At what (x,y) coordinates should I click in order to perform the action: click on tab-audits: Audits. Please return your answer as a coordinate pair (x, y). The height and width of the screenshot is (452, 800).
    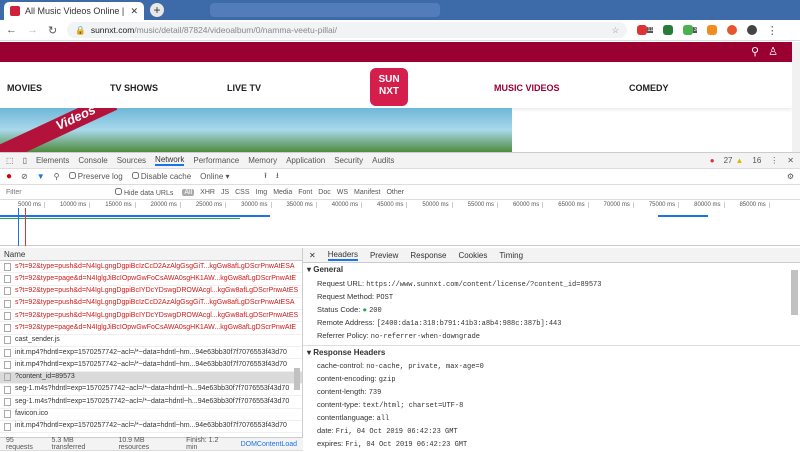
    Looking at the image, I should click on (383, 160).